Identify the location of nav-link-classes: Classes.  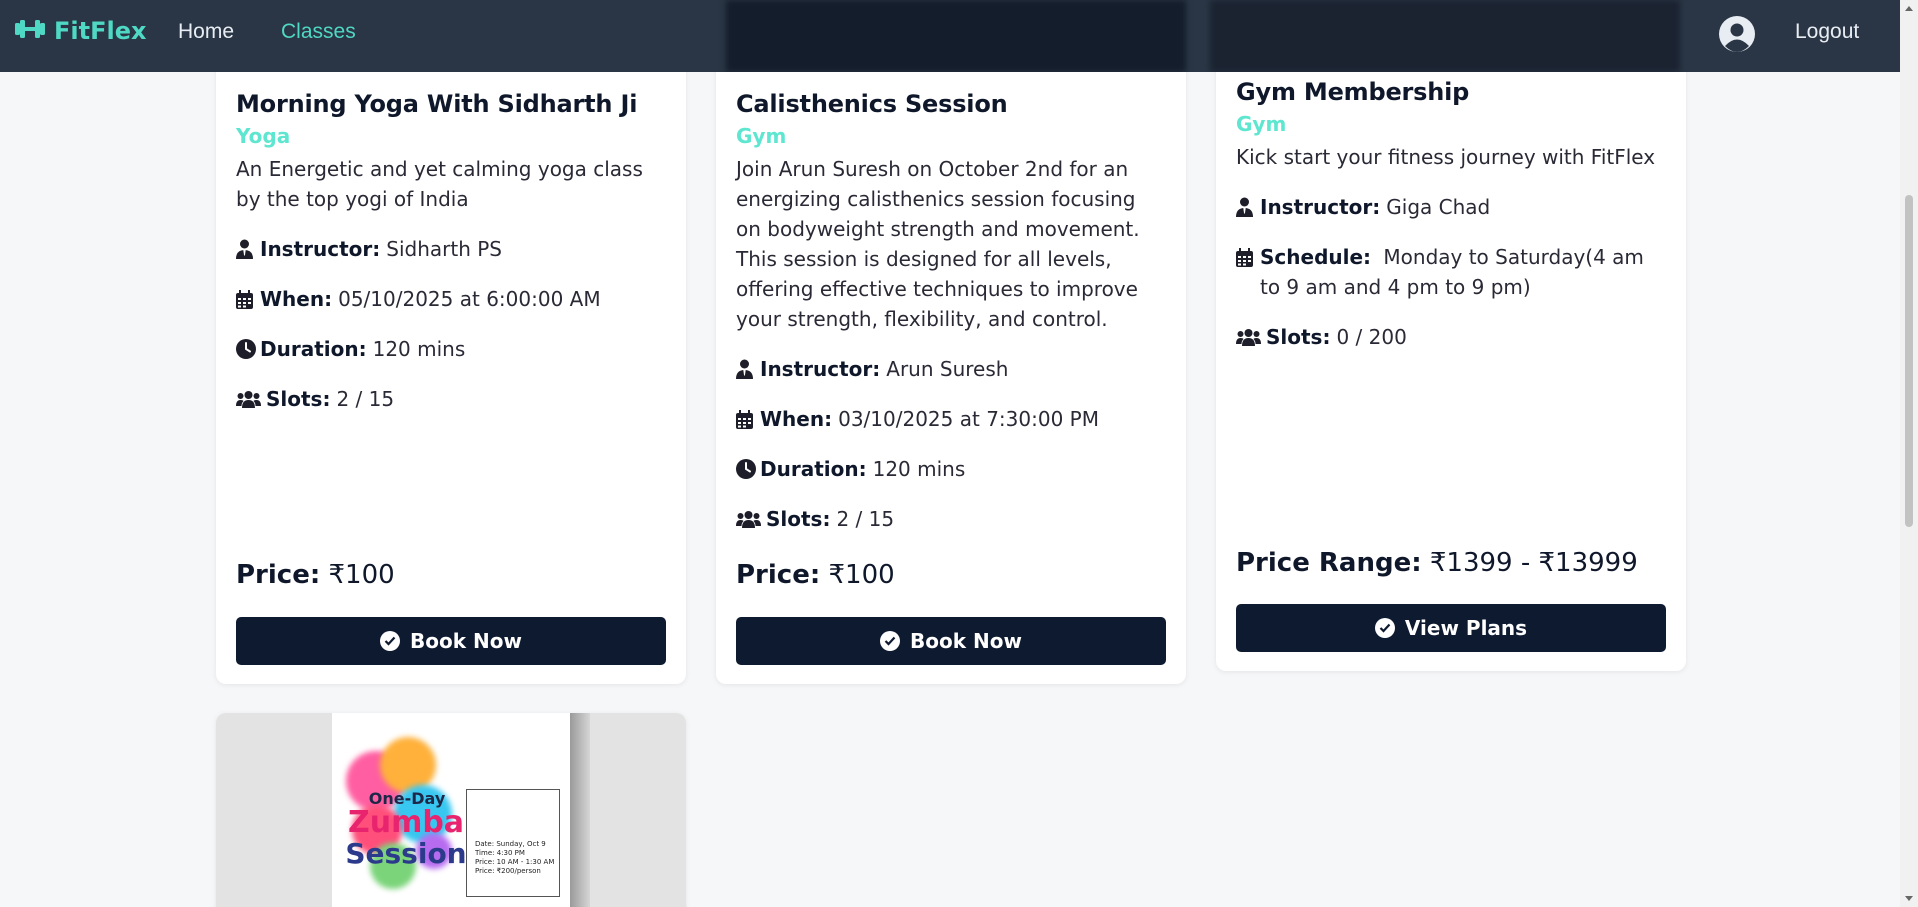
(318, 32).